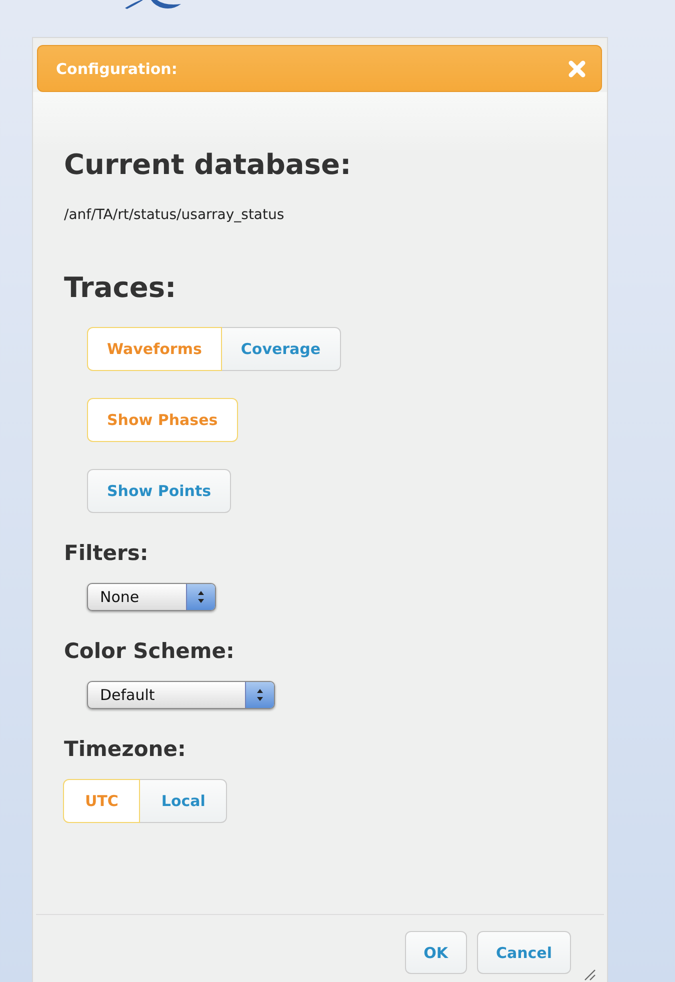  What do you see at coordinates (117, 69) in the screenshot?
I see `dialog-title: Configuration:` at bounding box center [117, 69].